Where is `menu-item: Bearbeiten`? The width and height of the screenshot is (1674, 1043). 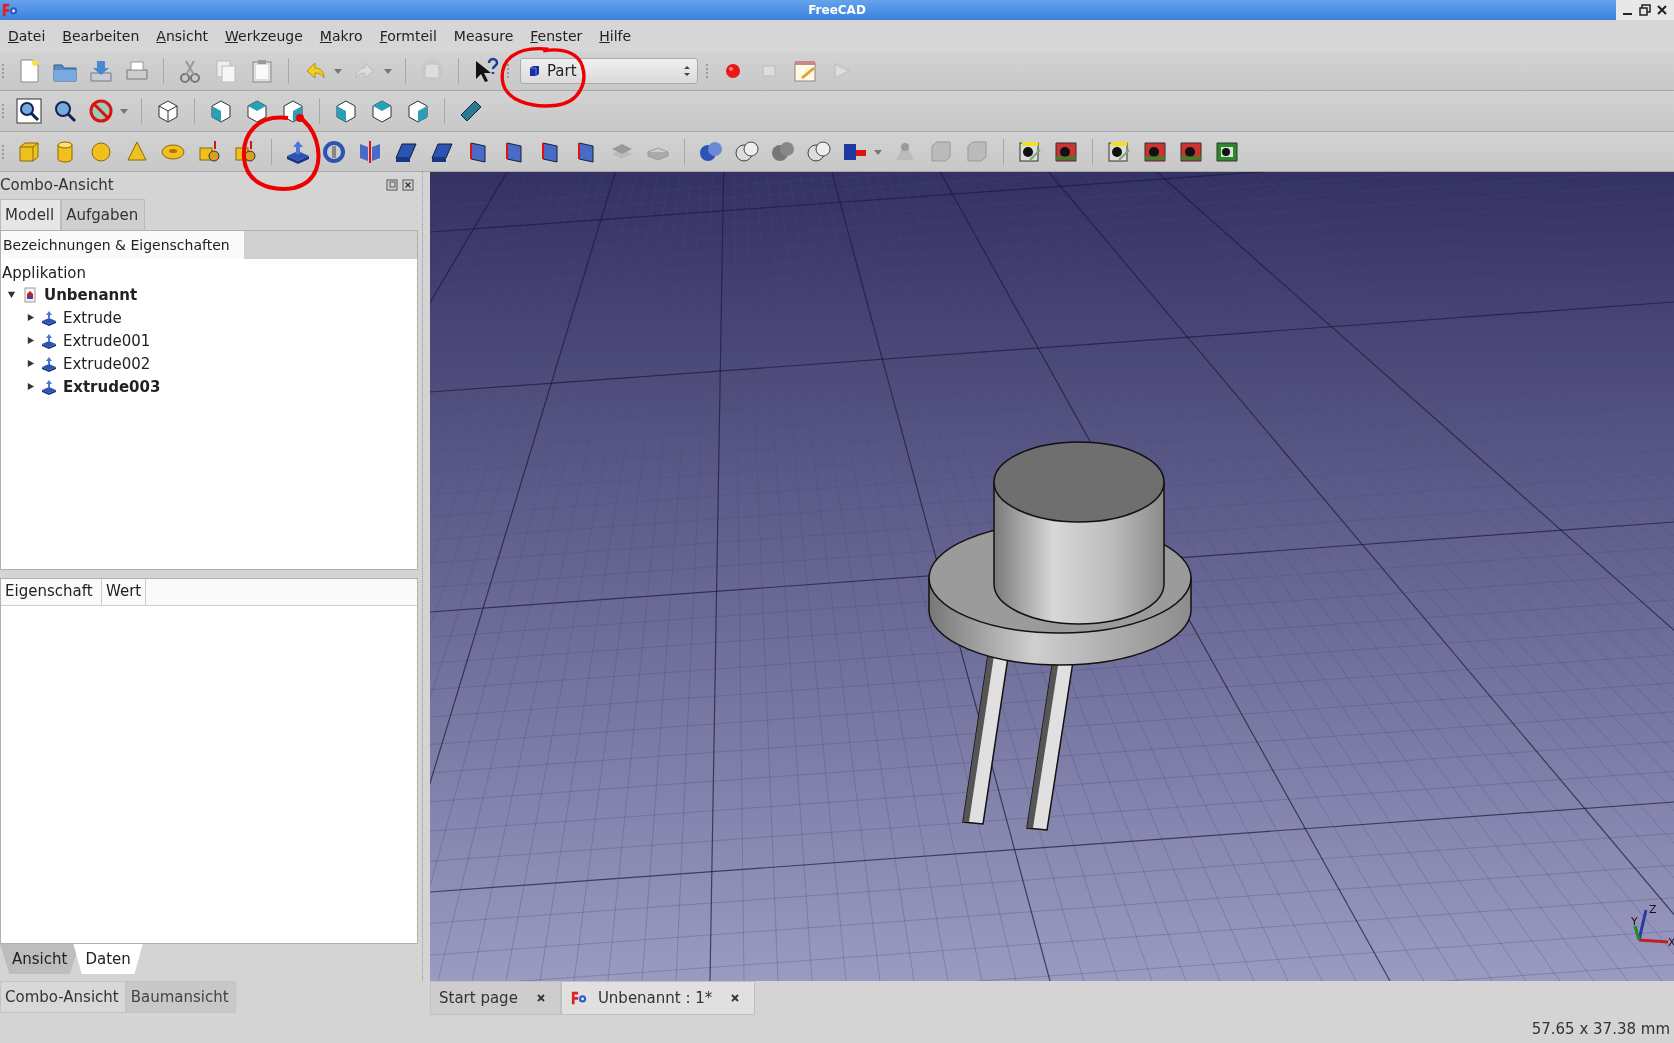 menu-item: Bearbeiten is located at coordinates (101, 36).